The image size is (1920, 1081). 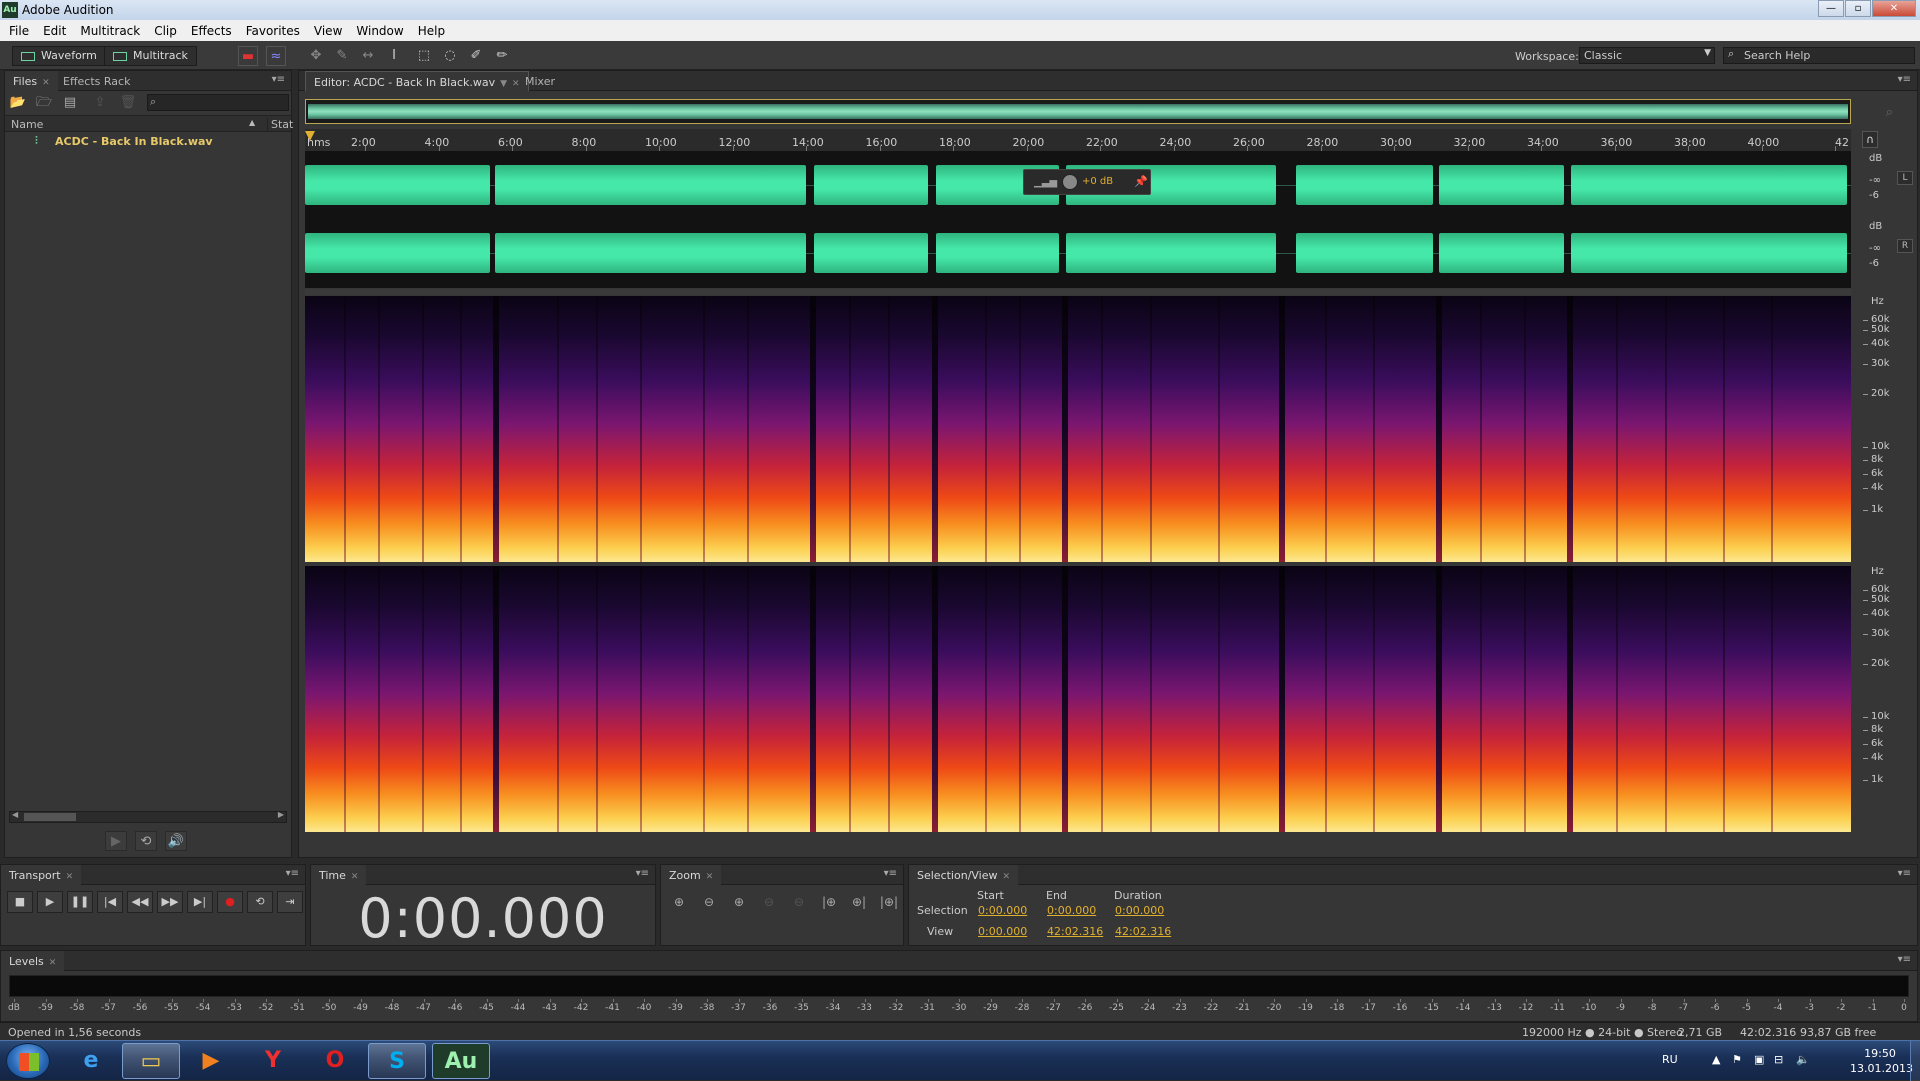 I want to click on insert-into-multitrack-icon: ⇪, so click(x=100, y=103).